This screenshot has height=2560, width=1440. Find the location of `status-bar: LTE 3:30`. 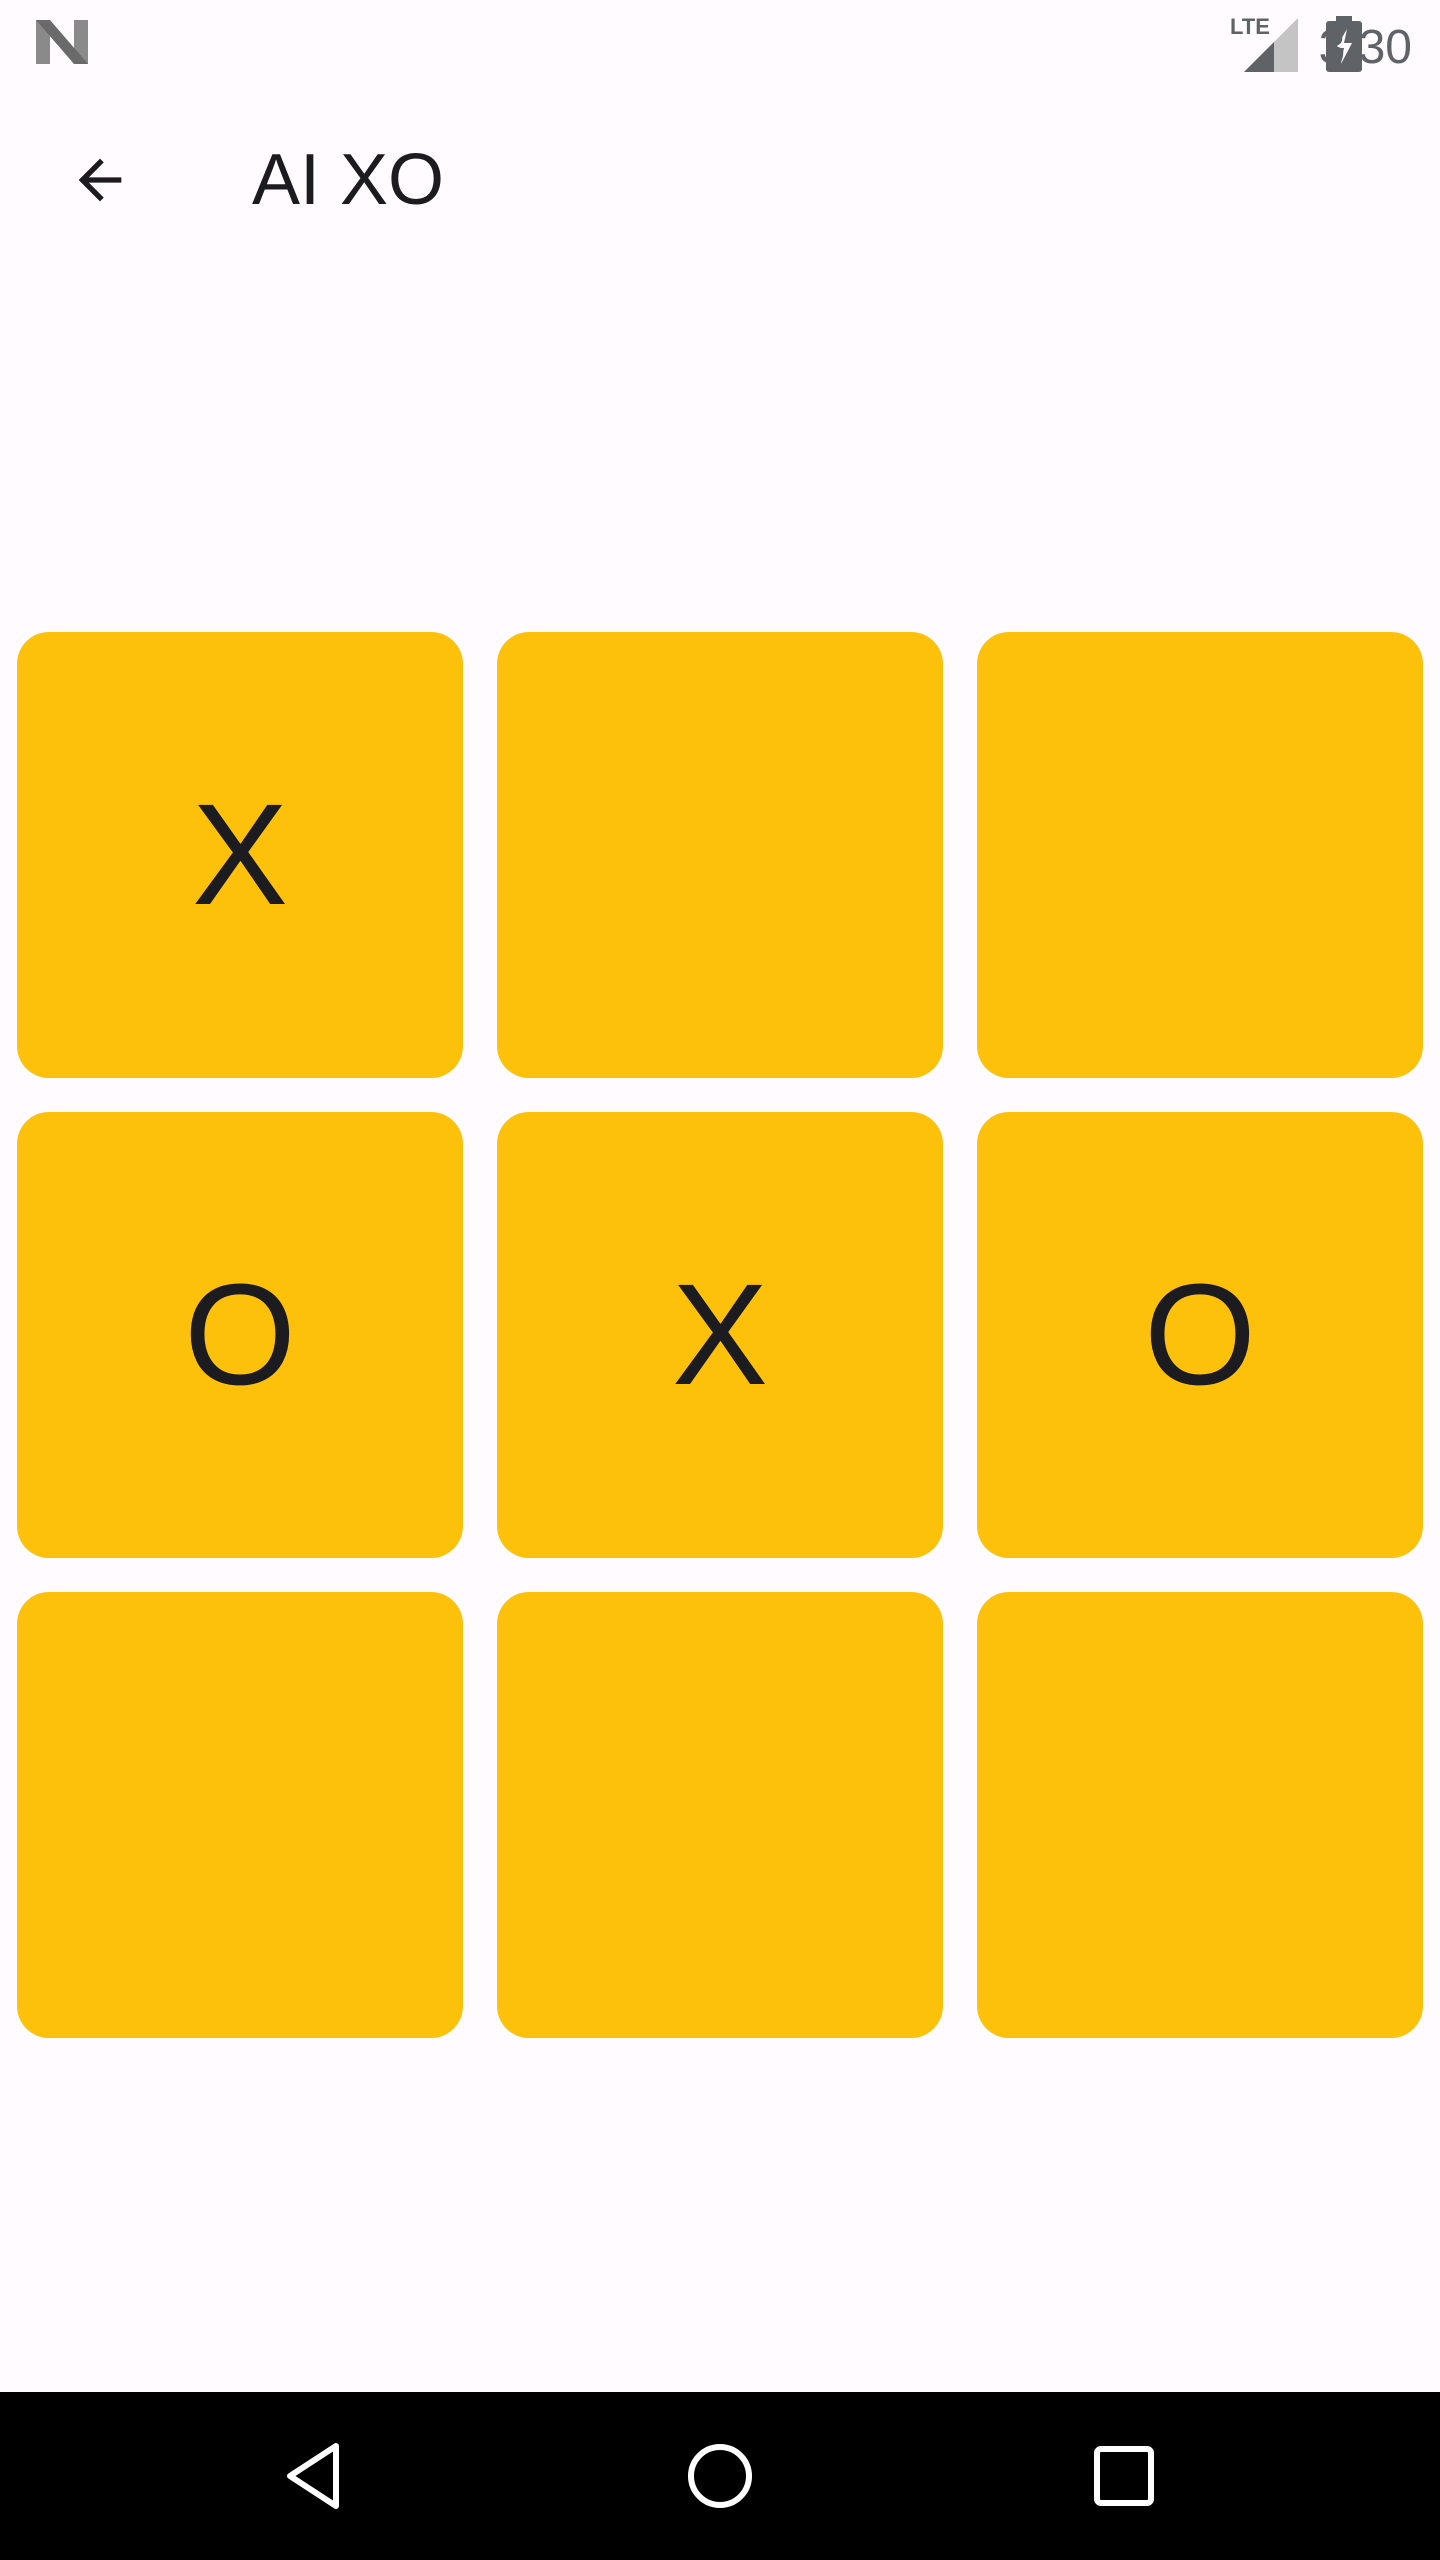

status-bar: LTE 3:30 is located at coordinates (720, 42).